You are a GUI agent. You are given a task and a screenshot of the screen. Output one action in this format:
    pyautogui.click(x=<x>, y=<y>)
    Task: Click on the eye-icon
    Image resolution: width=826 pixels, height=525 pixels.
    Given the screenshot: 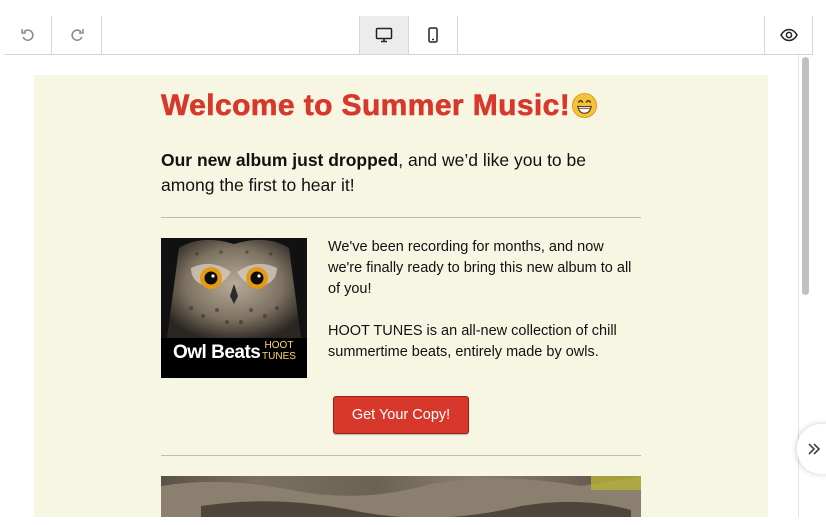 What is the action you would take?
    pyautogui.click(x=788, y=35)
    